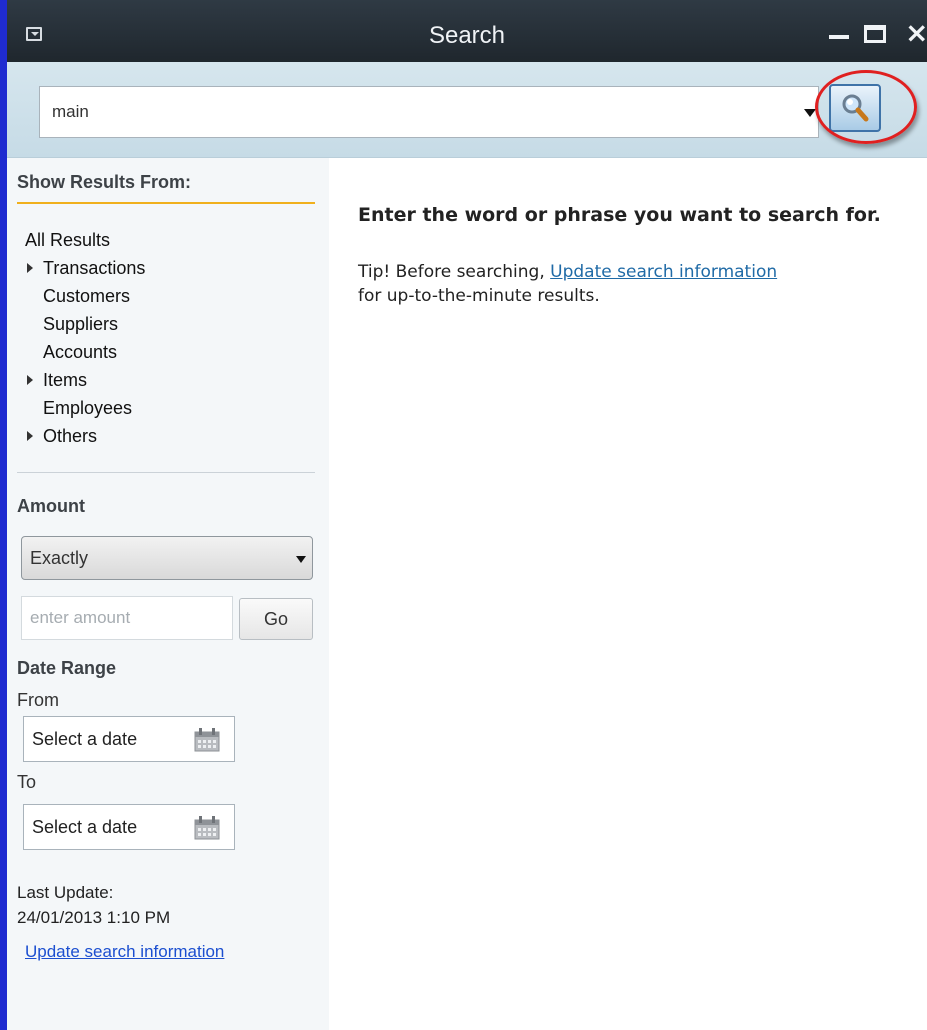 This screenshot has height=1030, width=927. I want to click on filter-items: Items, so click(85, 380).